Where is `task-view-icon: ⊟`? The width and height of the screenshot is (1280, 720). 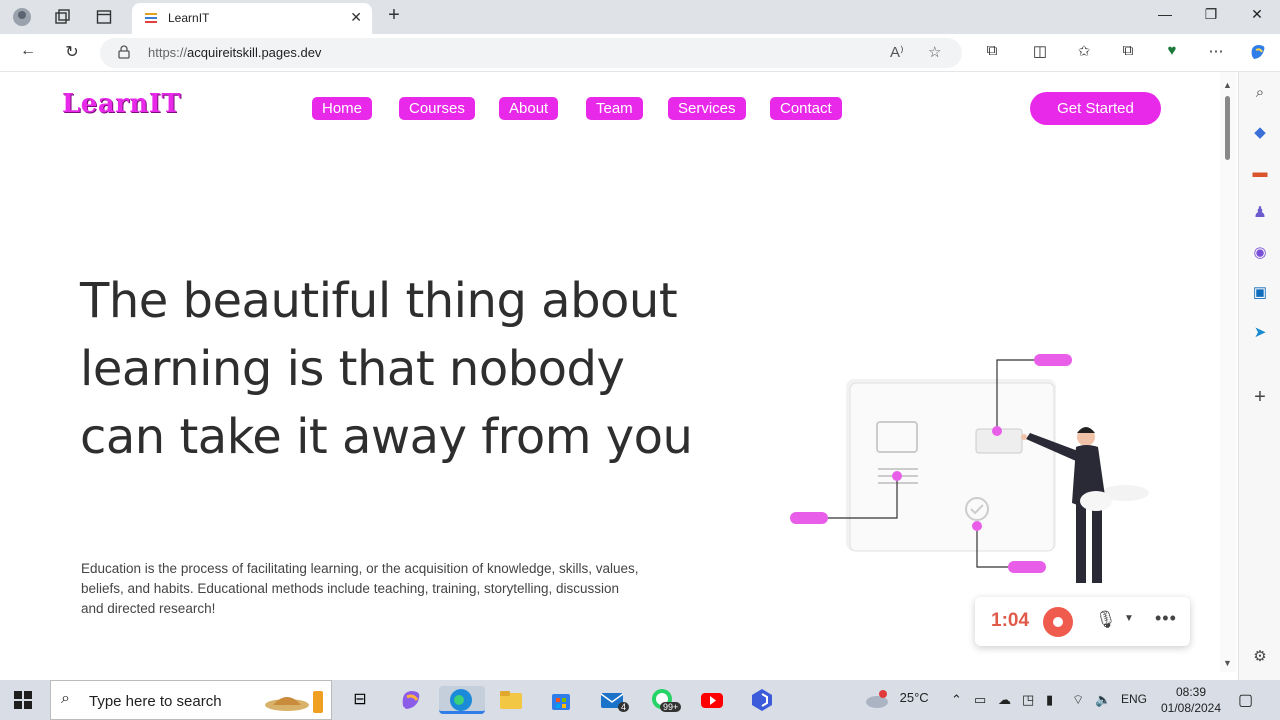
task-view-icon: ⊟ is located at coordinates (360, 700).